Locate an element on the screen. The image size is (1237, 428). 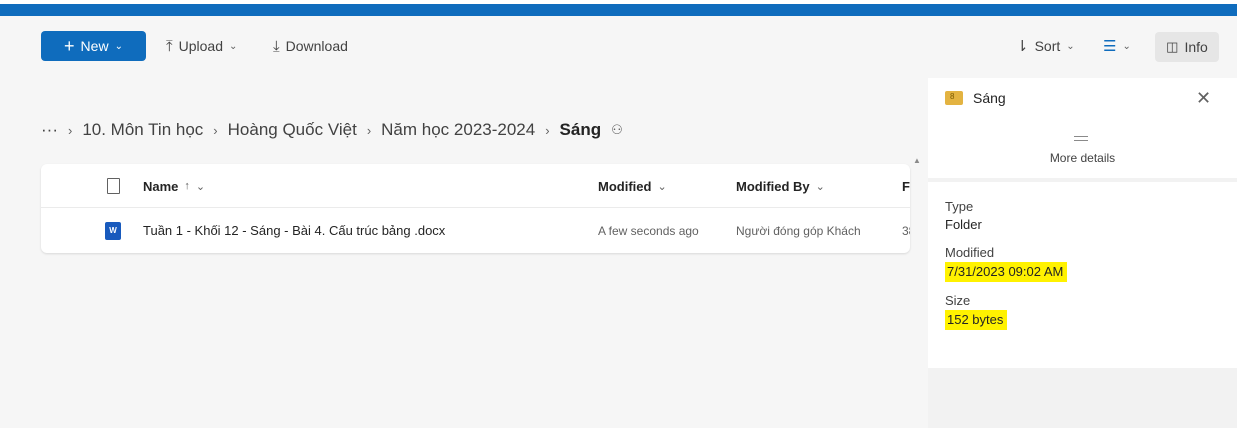
sort-button: ⇂ Sort ⌄ is located at coordinates (1045, 46).